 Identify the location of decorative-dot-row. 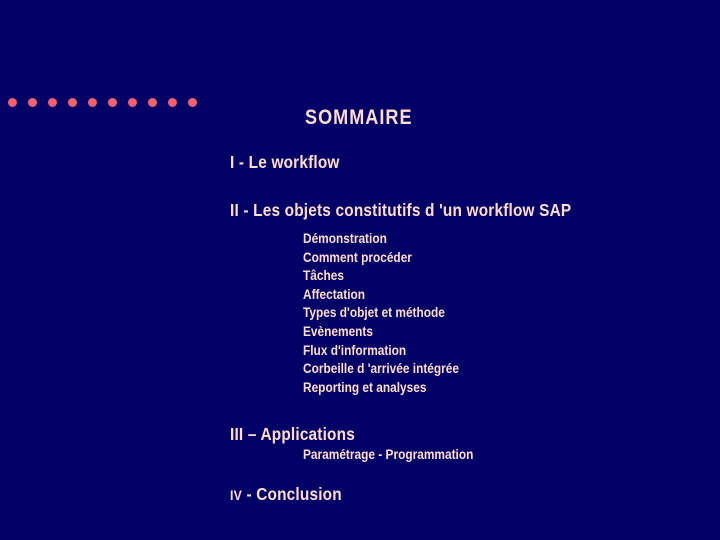
(108, 102).